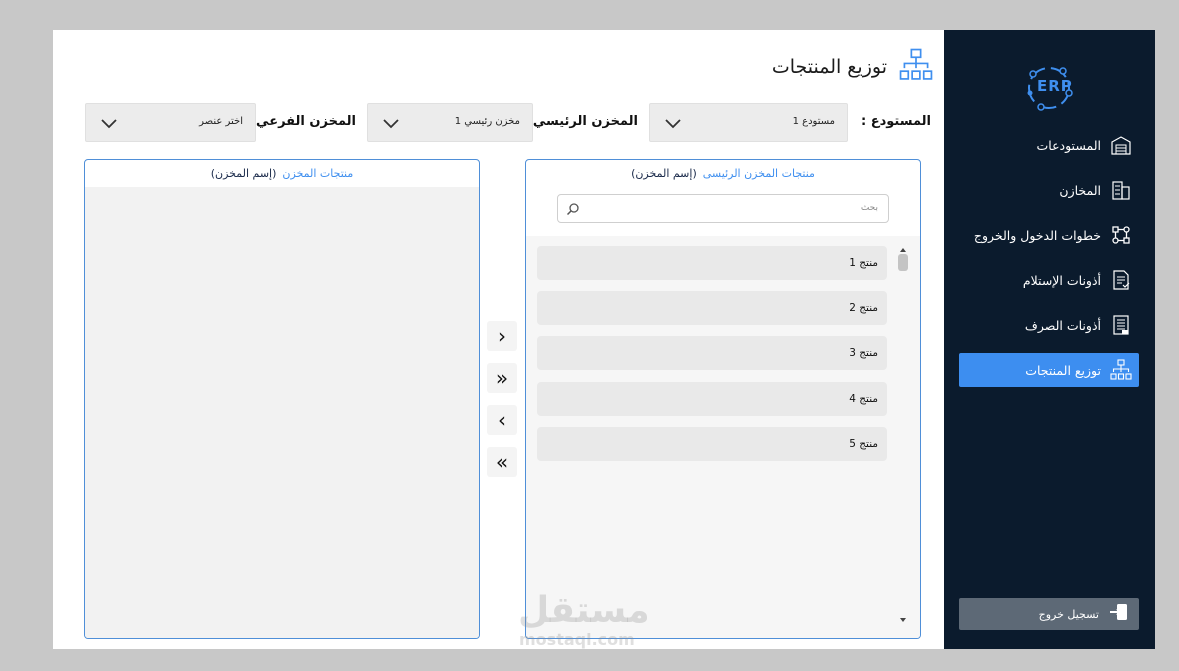 The height and width of the screenshot is (671, 1179). Describe the element at coordinates (1121, 190) in the screenshot. I see `stores-icon` at that location.